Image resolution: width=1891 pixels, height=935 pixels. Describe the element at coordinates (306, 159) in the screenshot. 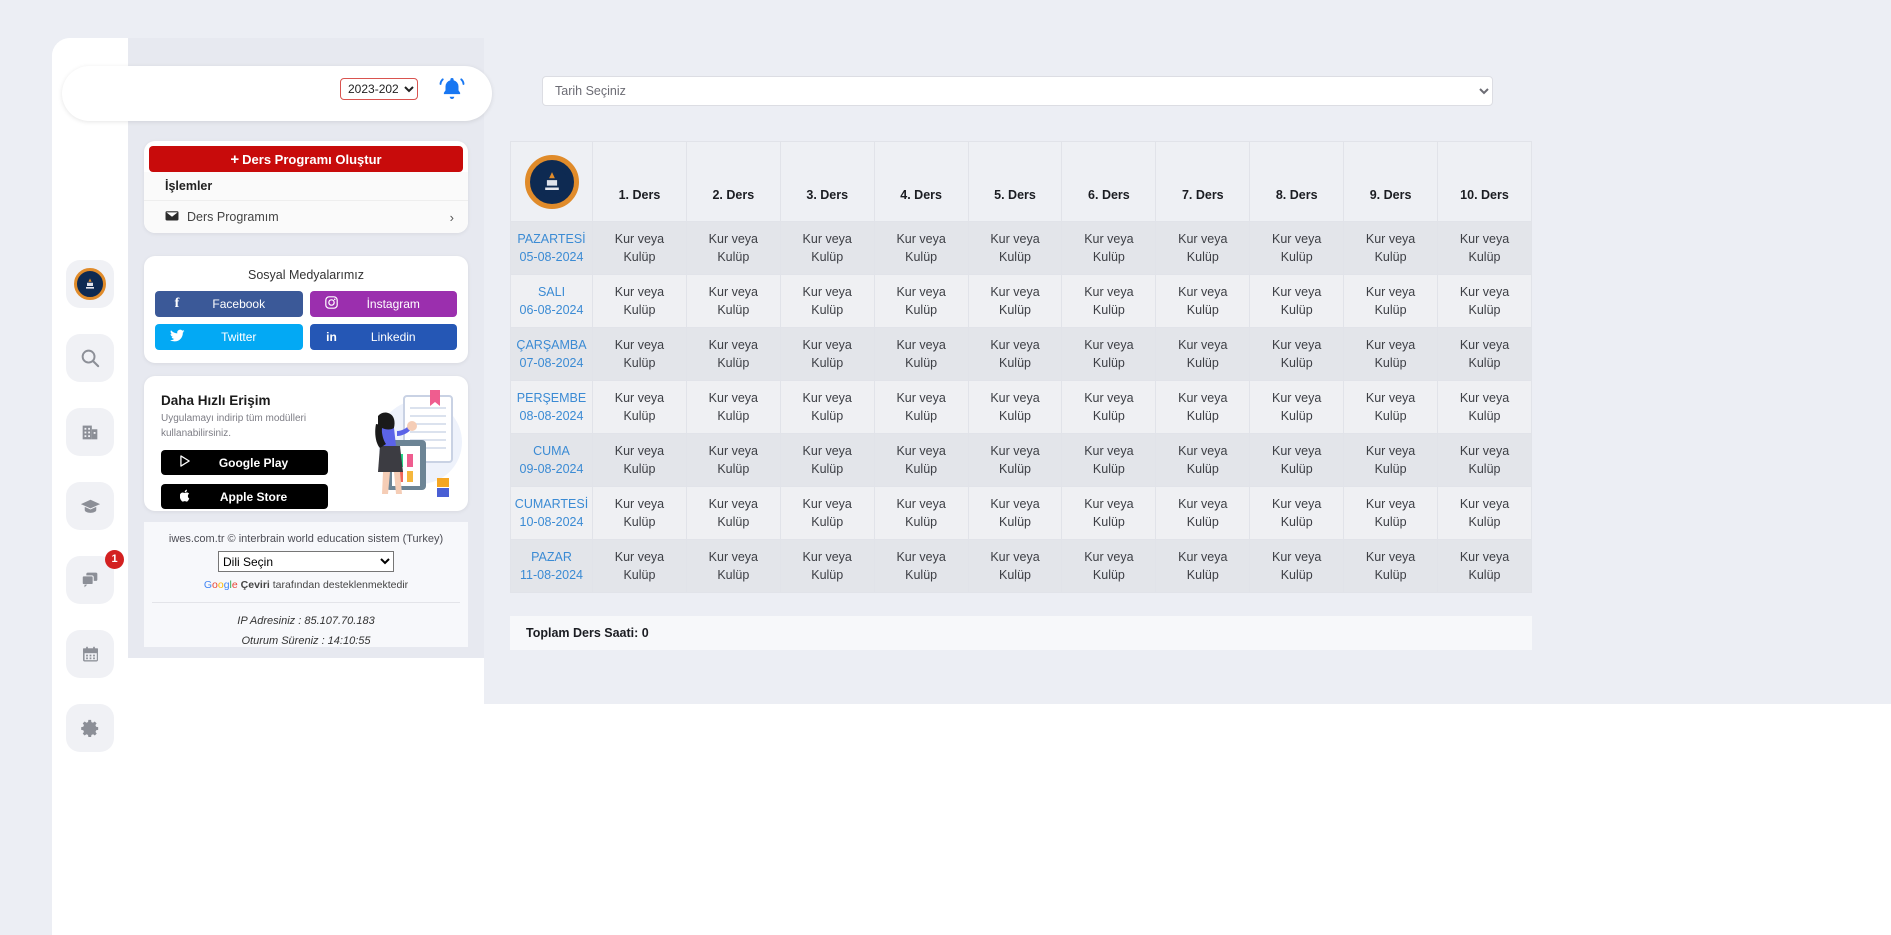

I see `create-course-schedule-button: + Ders Programı Oluştur` at that location.